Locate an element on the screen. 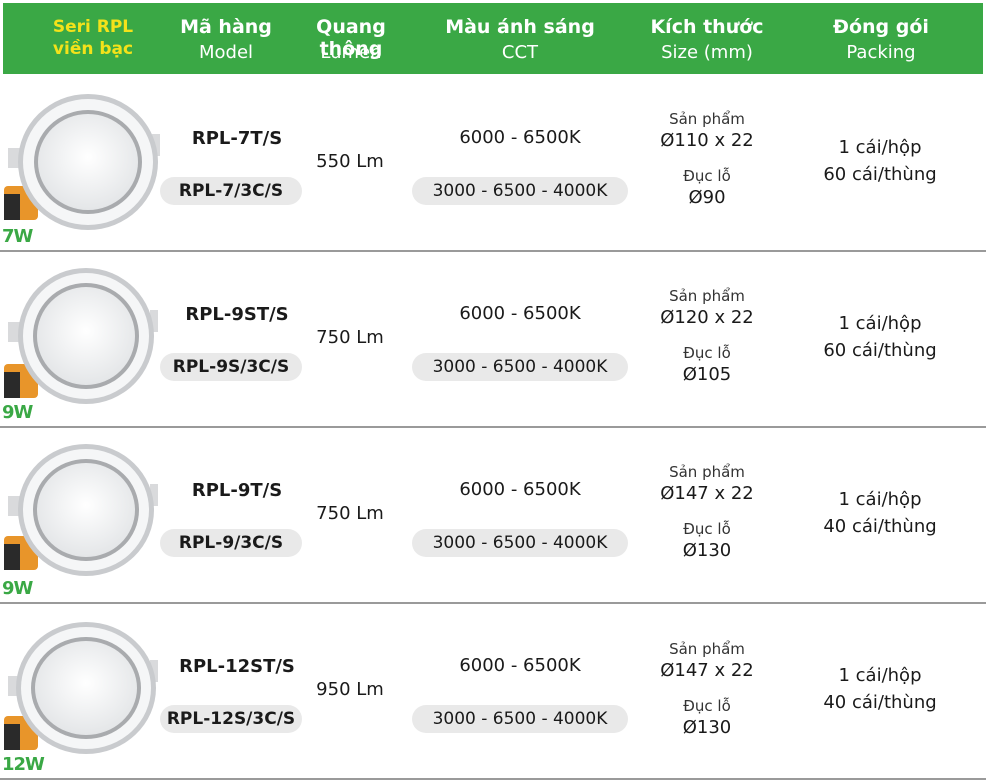  header-lumen-en: Lumen is located at coordinates (351, 52).